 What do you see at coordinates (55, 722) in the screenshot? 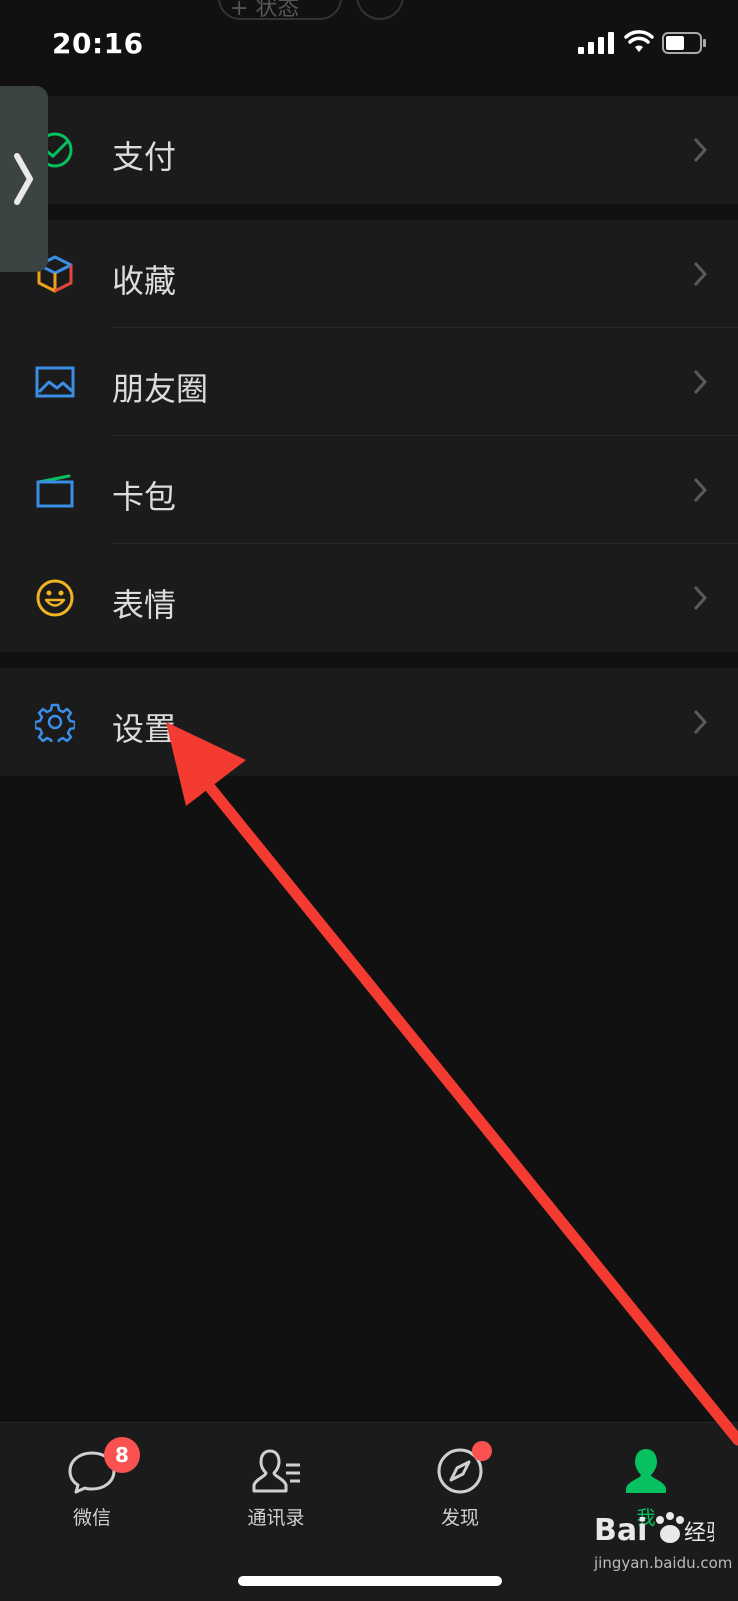
I see `settings-gear-icon` at bounding box center [55, 722].